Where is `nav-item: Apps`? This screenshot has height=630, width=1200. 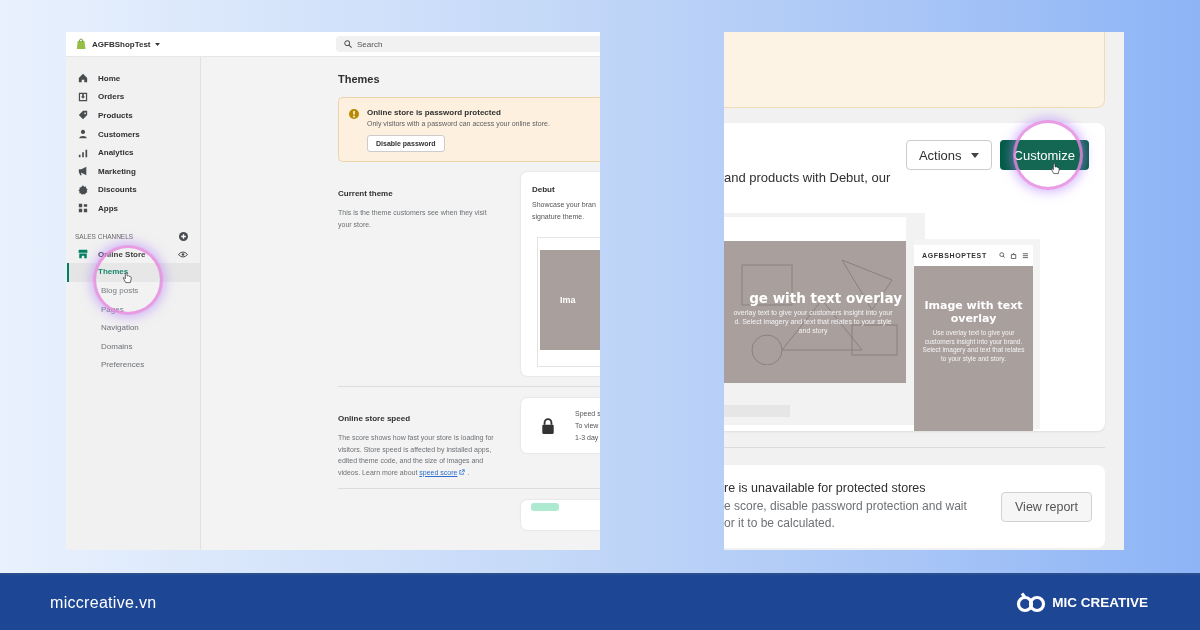
nav-item: Apps is located at coordinates (133, 208).